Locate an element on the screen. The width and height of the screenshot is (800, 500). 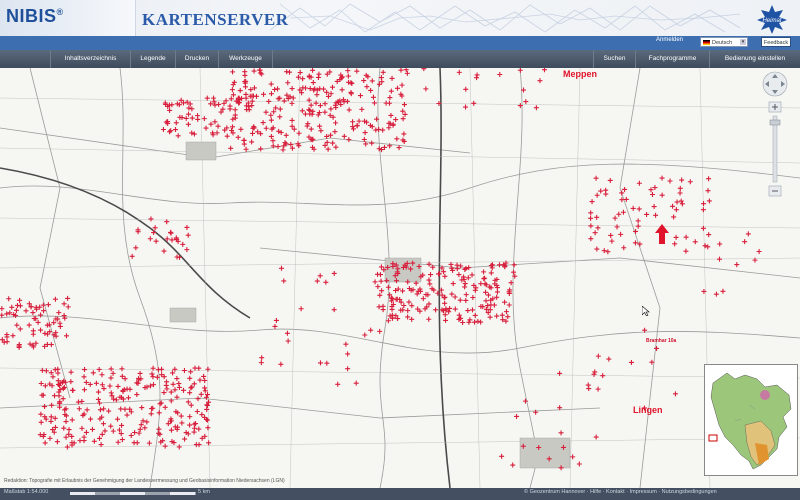
lower-saxony-overview is located at coordinates (751, 420).